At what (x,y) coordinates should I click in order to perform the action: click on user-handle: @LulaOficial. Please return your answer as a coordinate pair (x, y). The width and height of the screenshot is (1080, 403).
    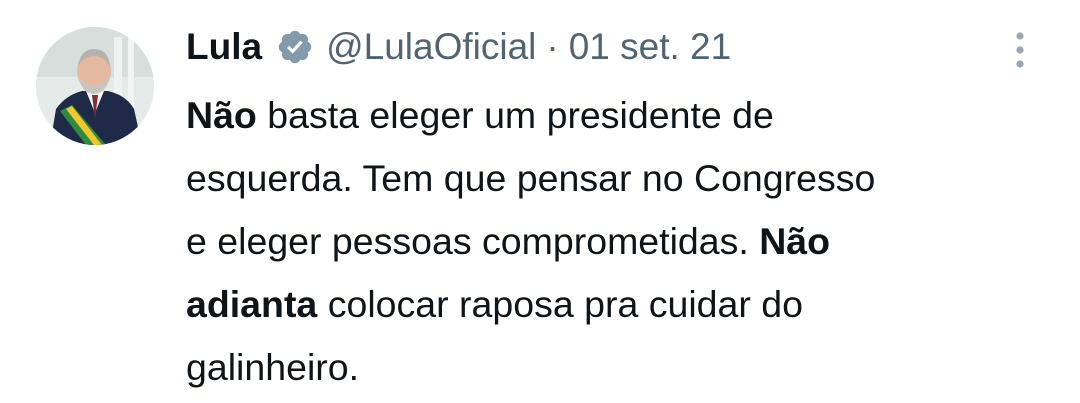
    Looking at the image, I should click on (431, 47).